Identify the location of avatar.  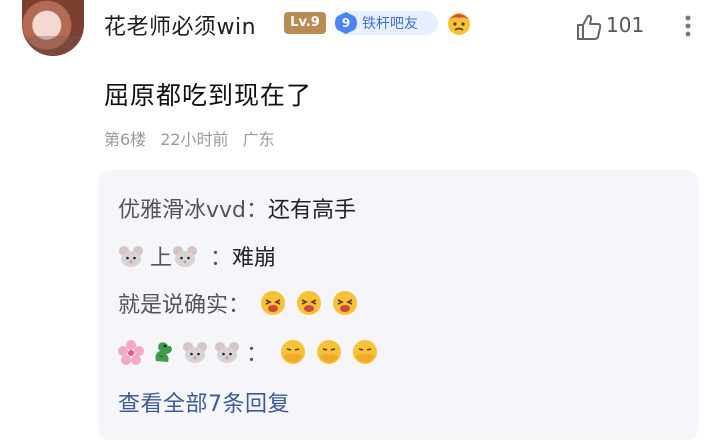
(53, 28).